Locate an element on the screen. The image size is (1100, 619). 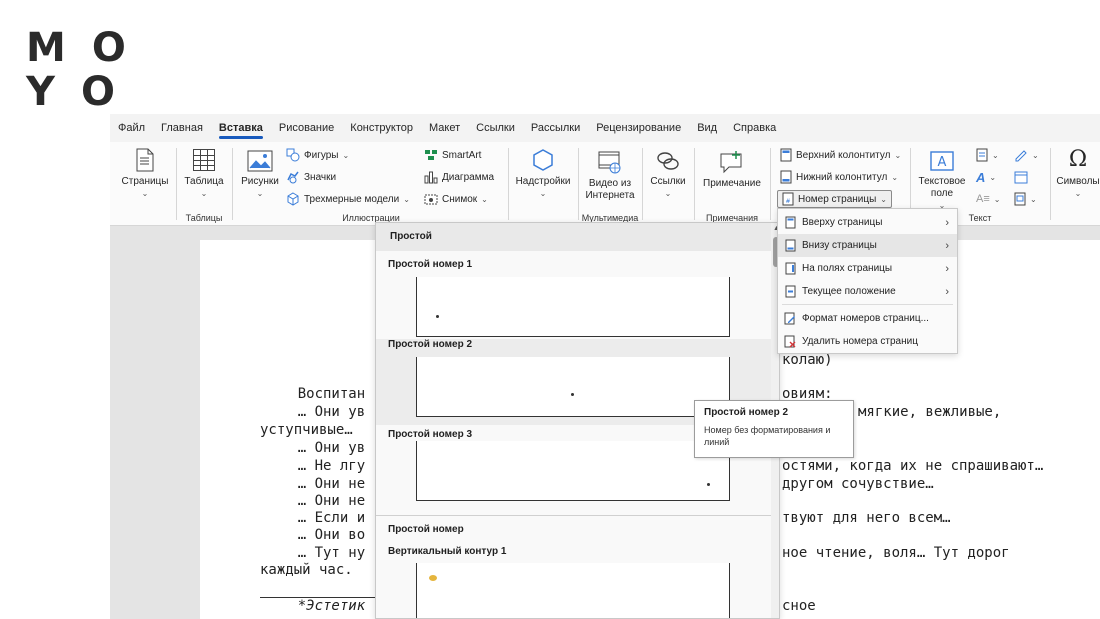
menu-item-current-position: Текущее положение › is located at coordinates (867, 291).